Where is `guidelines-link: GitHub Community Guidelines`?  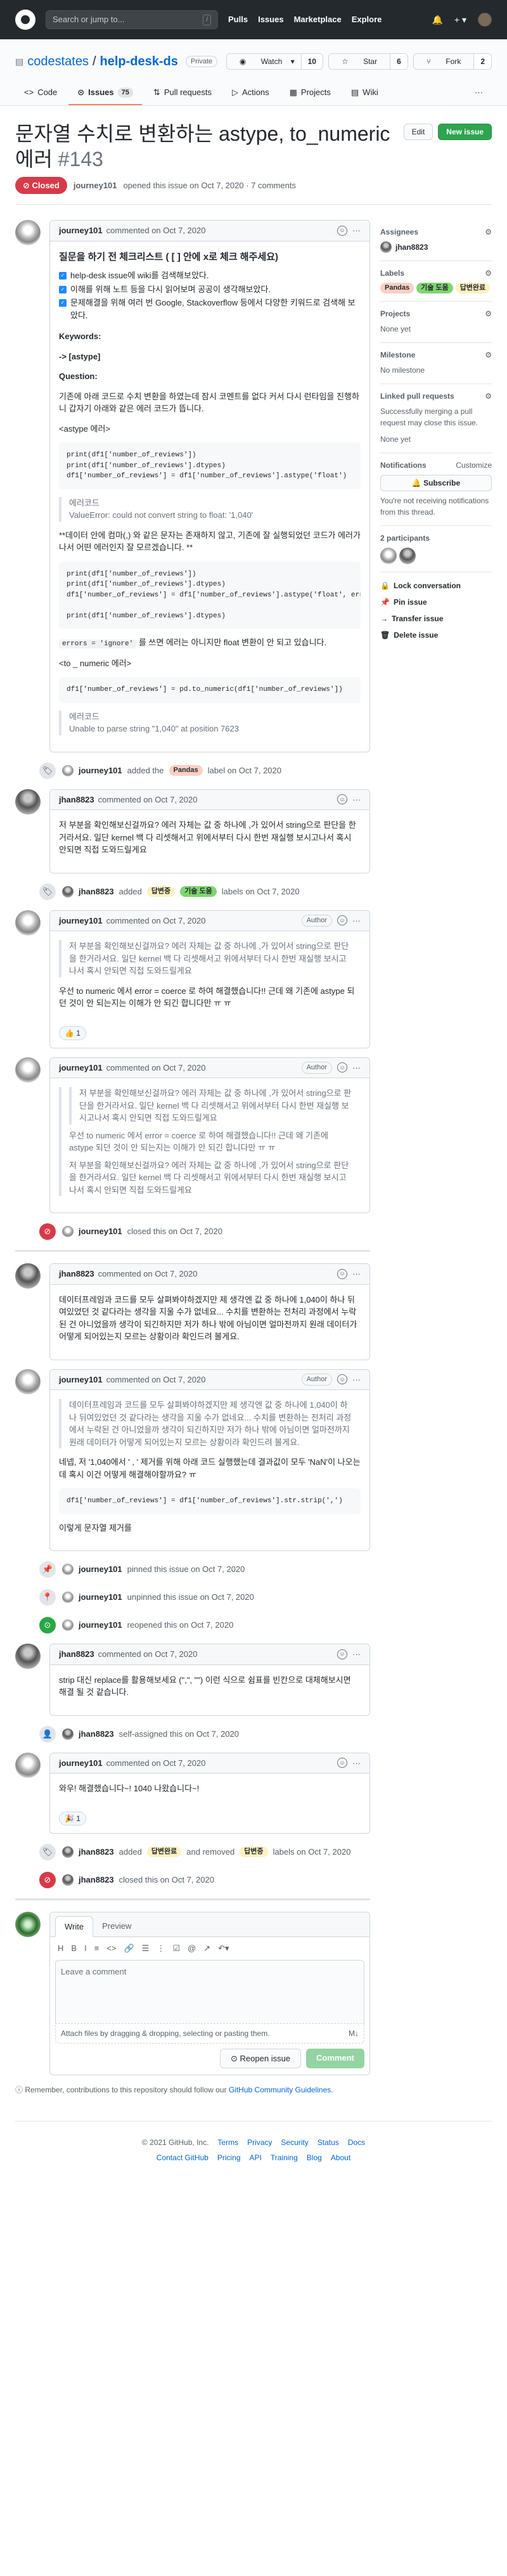 guidelines-link: GitHub Community Guidelines is located at coordinates (280, 2089).